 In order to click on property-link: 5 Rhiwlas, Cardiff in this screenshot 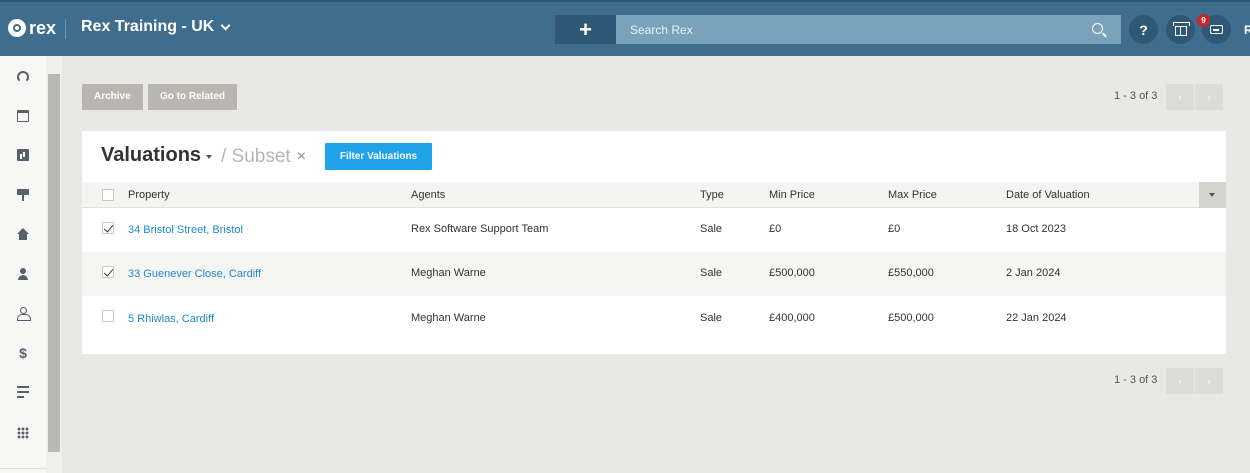, I will do `click(171, 319)`.